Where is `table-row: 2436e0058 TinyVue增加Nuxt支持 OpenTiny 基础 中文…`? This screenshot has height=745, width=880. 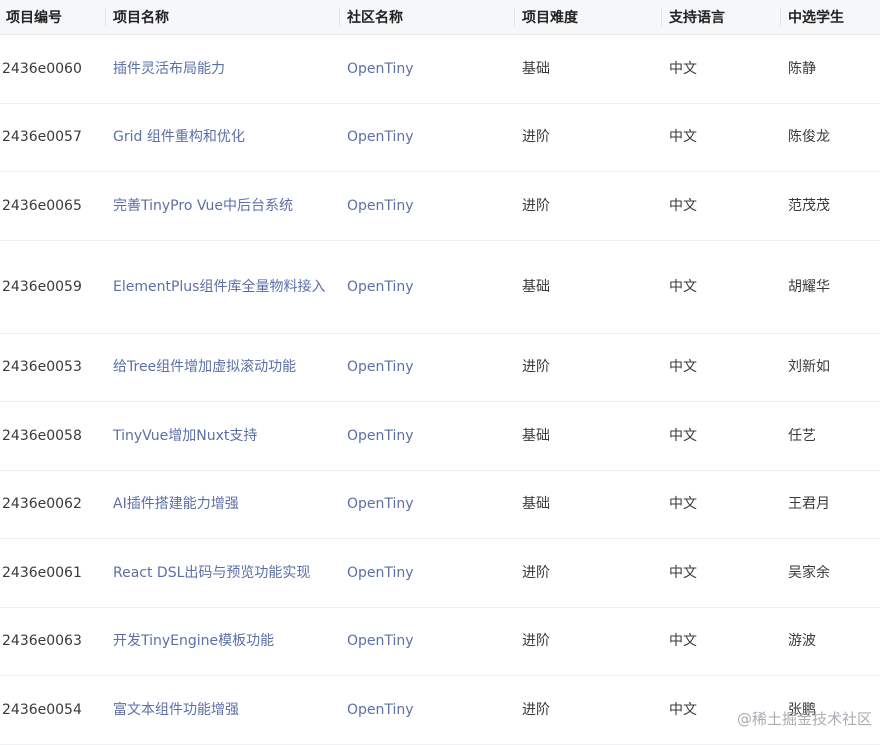
table-row: 2436e0058 TinyVue增加Nuxt支持 OpenTiny 基础 中文… is located at coordinates (440, 435).